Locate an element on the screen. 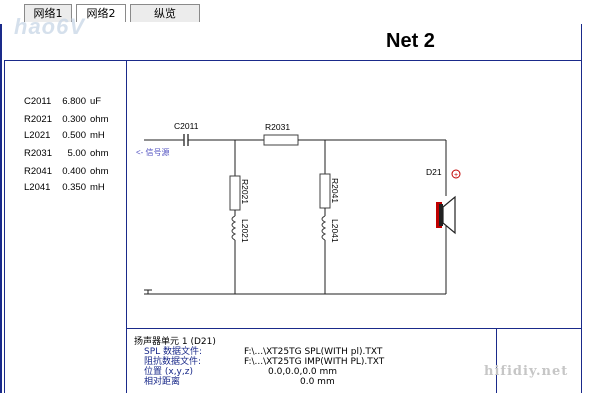 Image resolution: width=596 pixels, height=393 pixels. tab-overview: 纵览 is located at coordinates (165, 13).